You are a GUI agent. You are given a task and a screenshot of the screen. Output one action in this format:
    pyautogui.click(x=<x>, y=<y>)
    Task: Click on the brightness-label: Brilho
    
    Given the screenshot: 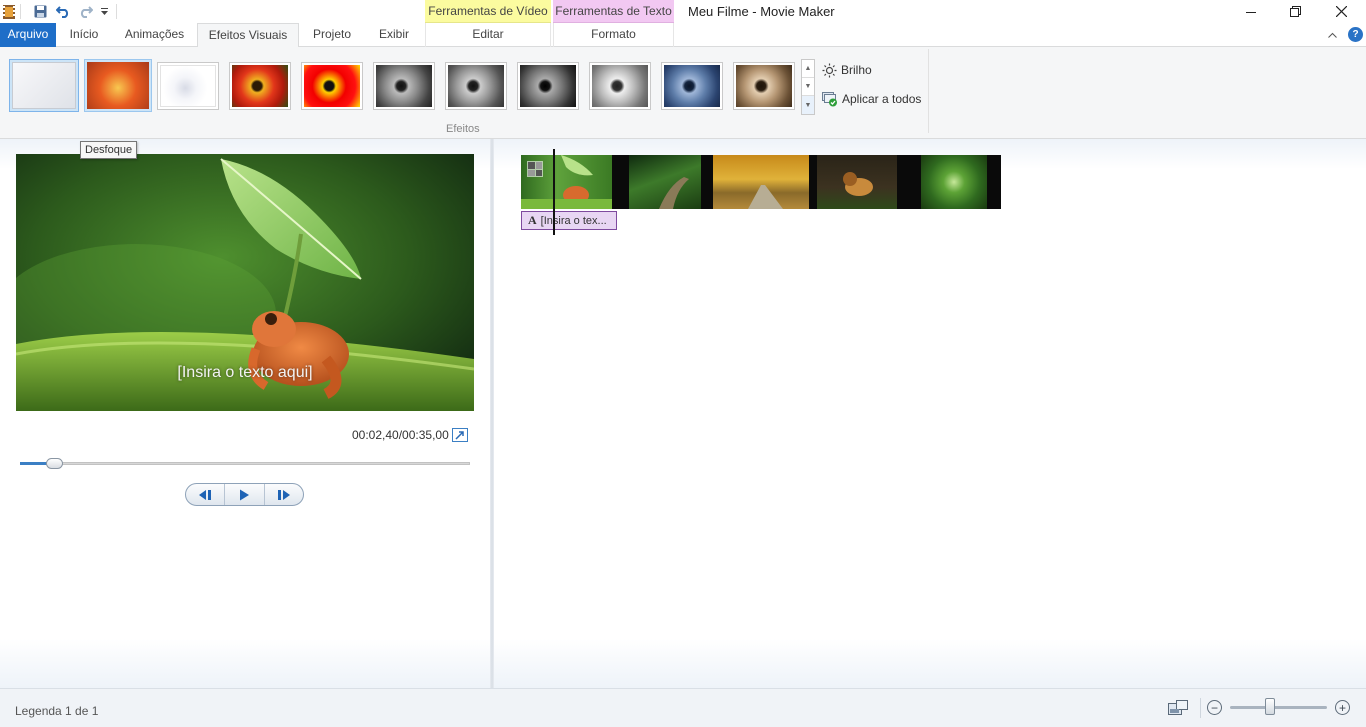 What is the action you would take?
    pyautogui.click(x=856, y=70)
    